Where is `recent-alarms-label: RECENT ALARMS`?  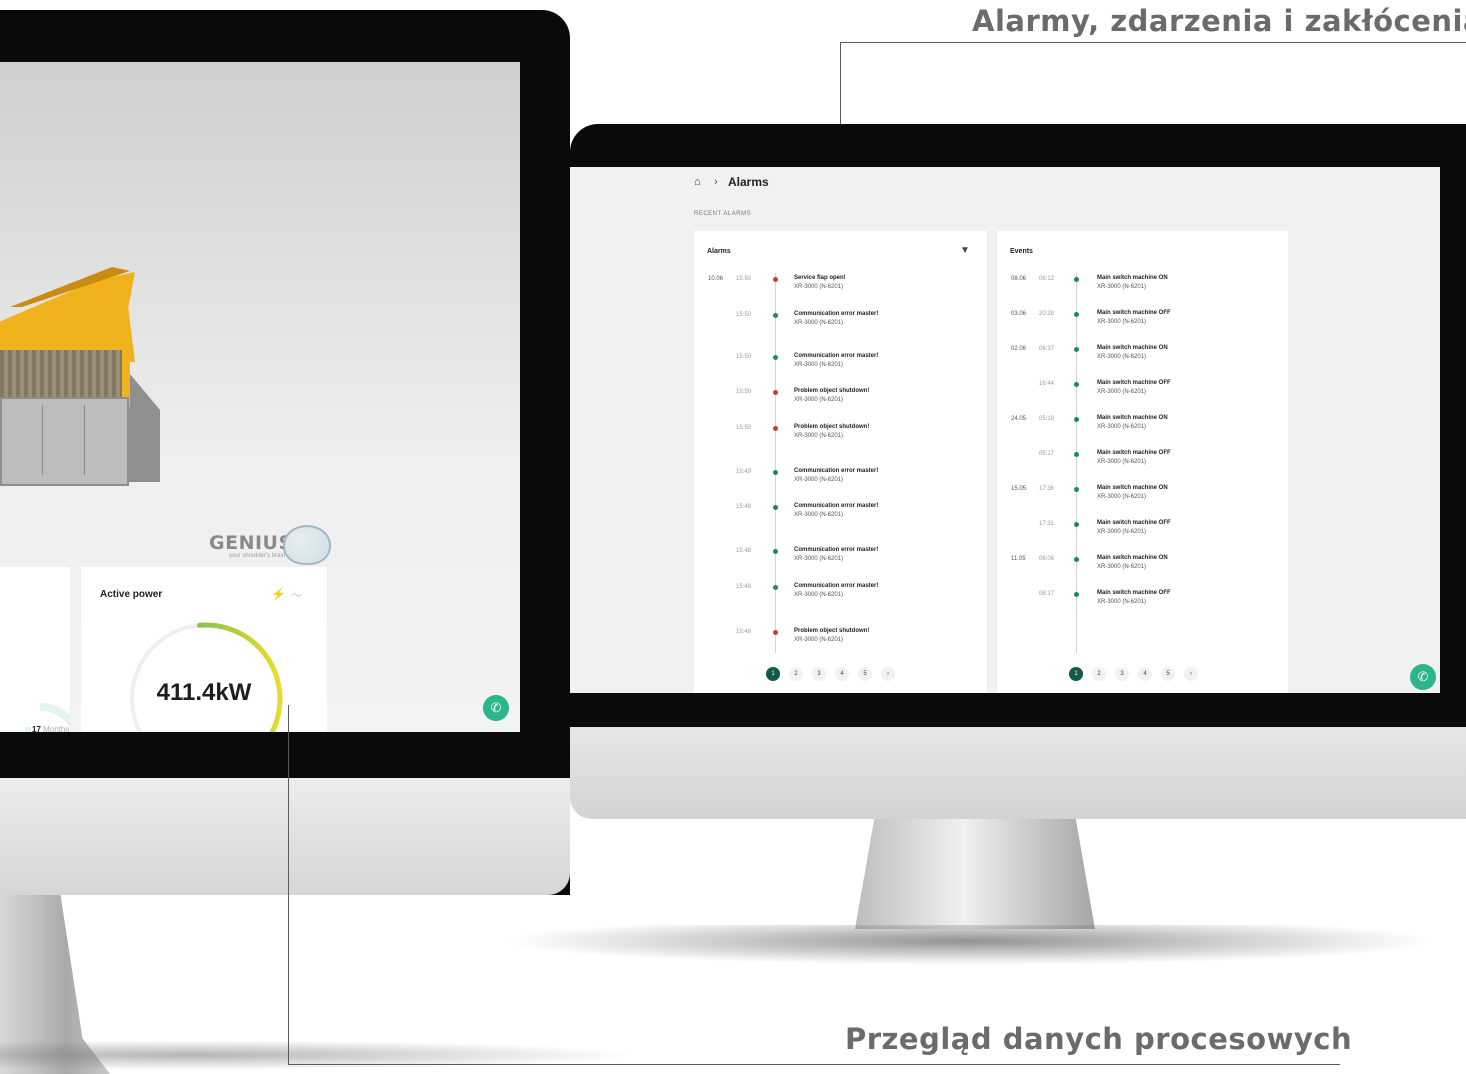 recent-alarms-label: RECENT ALARMS is located at coordinates (723, 214).